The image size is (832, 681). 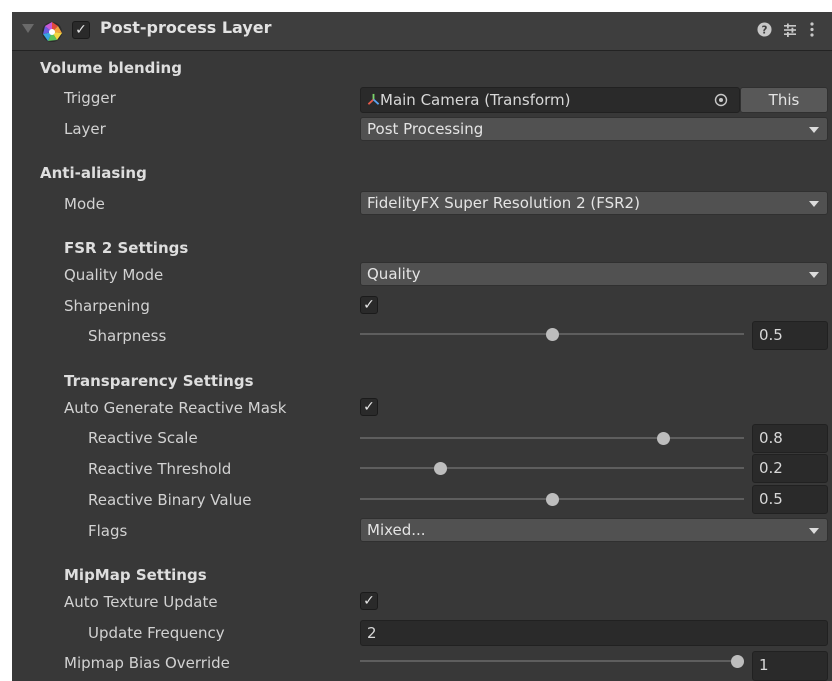 What do you see at coordinates (790, 666) in the screenshot?
I see `mipmap-bias-value-field: 1` at bounding box center [790, 666].